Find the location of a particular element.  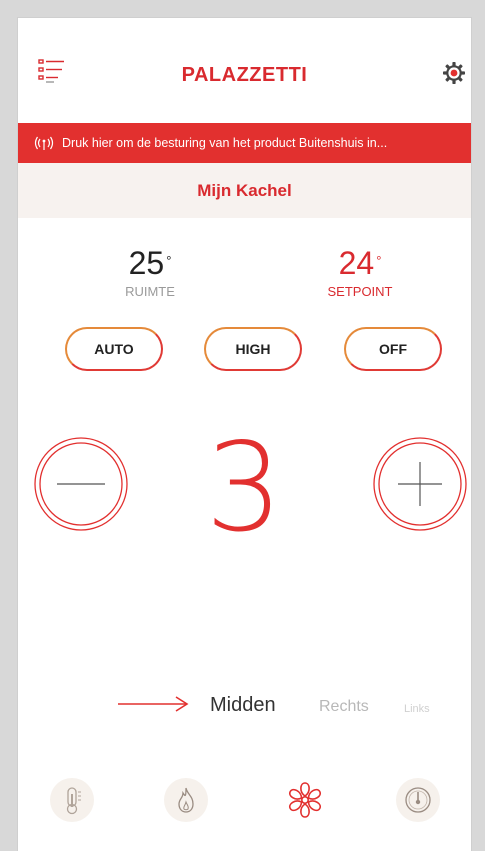

room-temp-value: 25 is located at coordinates (146, 263).